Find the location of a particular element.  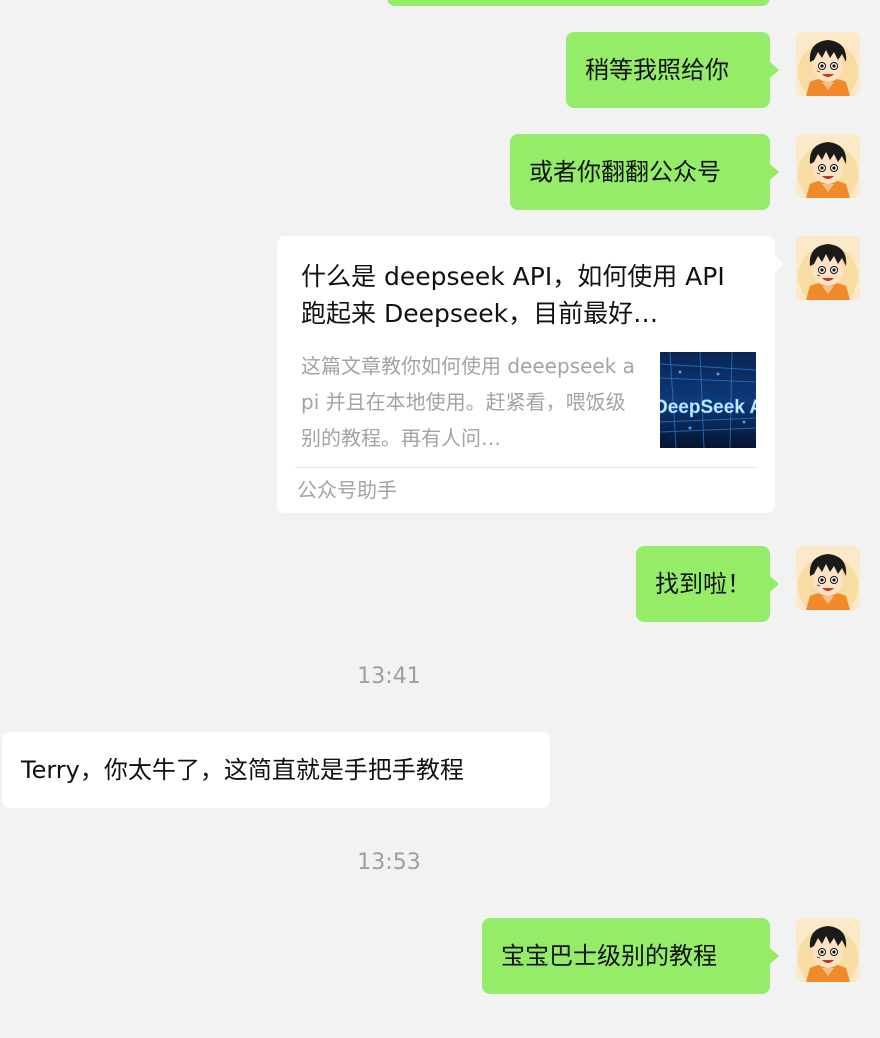

message-text: 找到啦！ is located at coordinates (703, 584).